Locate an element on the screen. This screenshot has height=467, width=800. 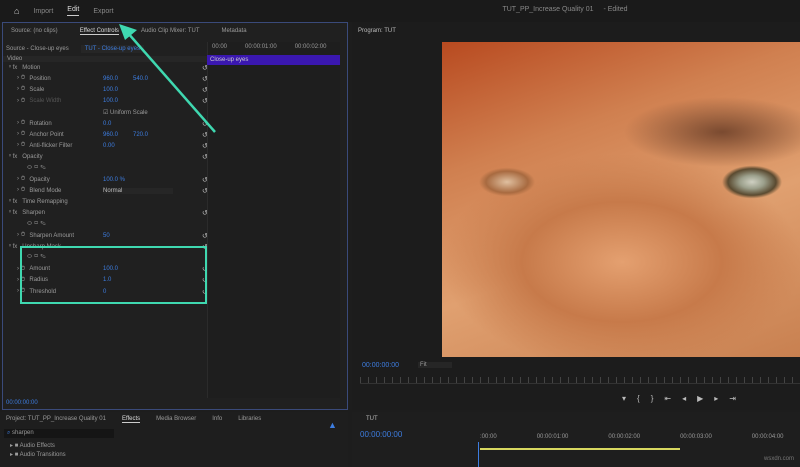
effect-row: ᵛ fx Time Remapping is located at coordinates (107, 201).